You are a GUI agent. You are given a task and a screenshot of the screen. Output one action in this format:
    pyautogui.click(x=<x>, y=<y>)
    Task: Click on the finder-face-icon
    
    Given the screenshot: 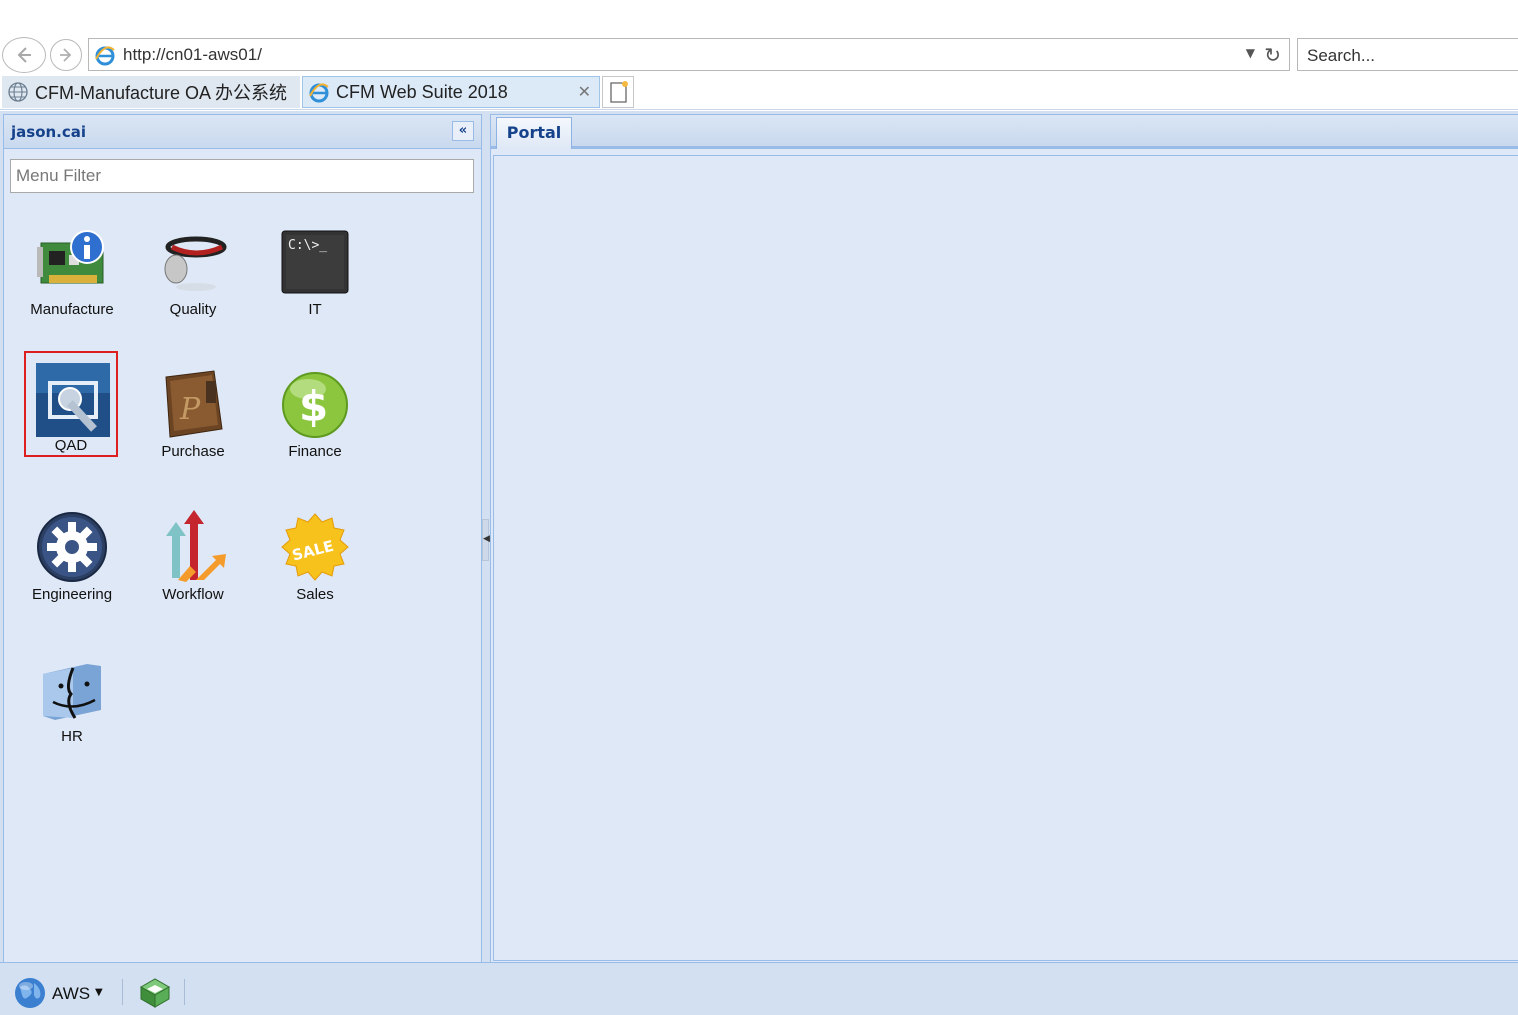 What is the action you would take?
    pyautogui.click(x=72, y=692)
    